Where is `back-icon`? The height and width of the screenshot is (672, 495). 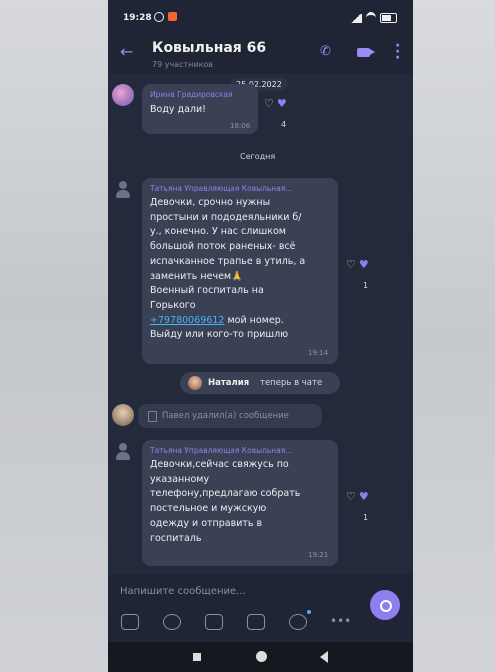 back-icon is located at coordinates (324, 657).